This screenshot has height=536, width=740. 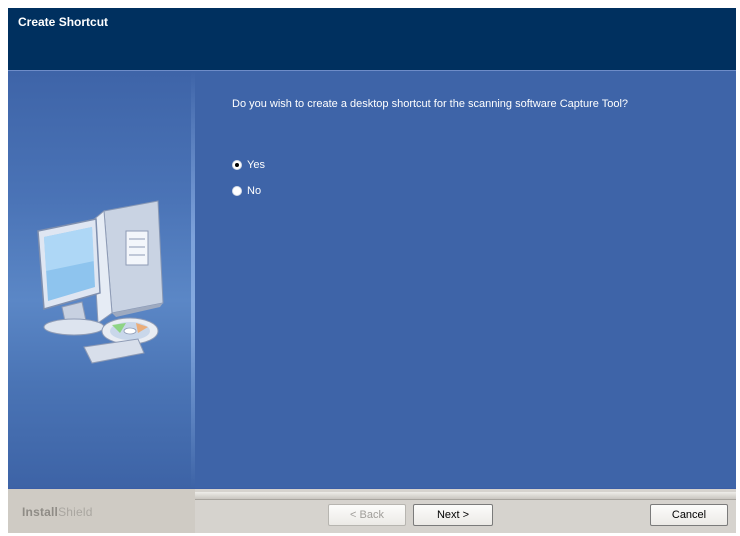 What do you see at coordinates (254, 191) in the screenshot?
I see `option-no-label: No` at bounding box center [254, 191].